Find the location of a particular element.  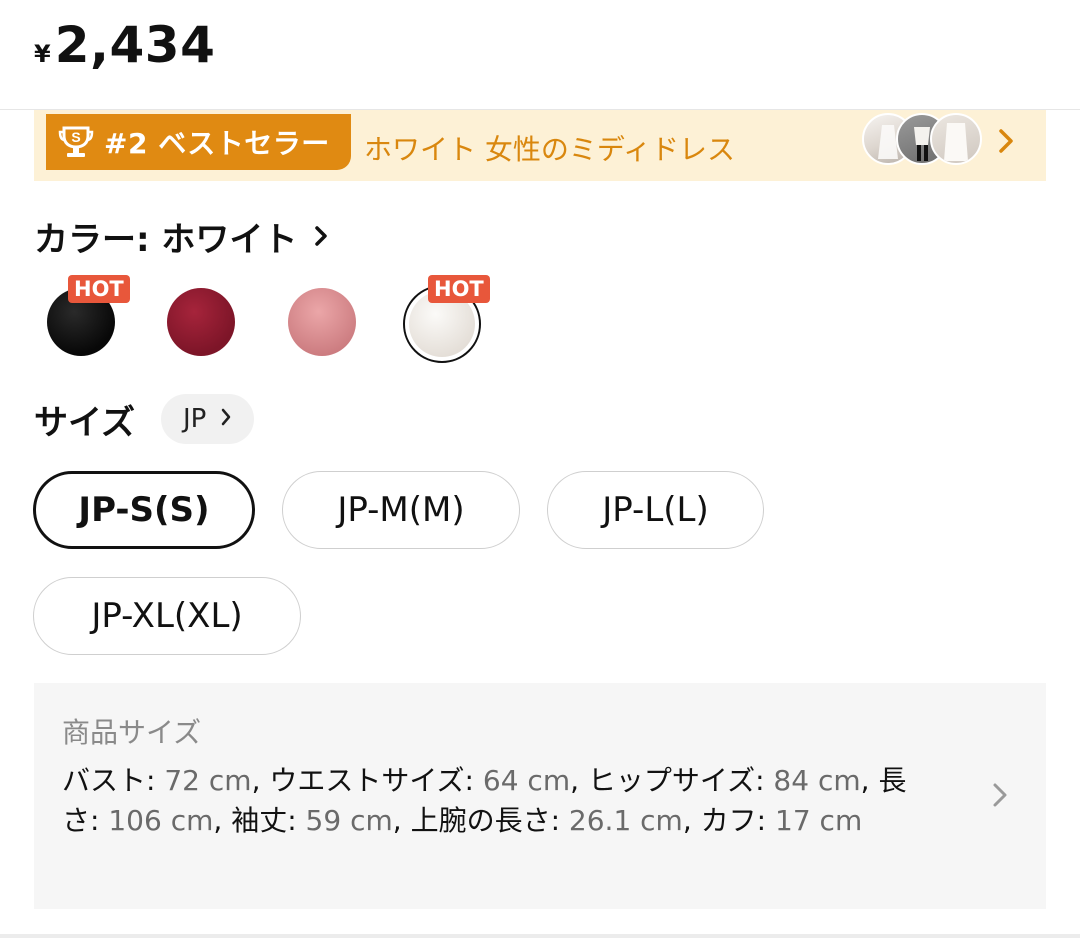

spec-value: 84 cm is located at coordinates (817, 780).